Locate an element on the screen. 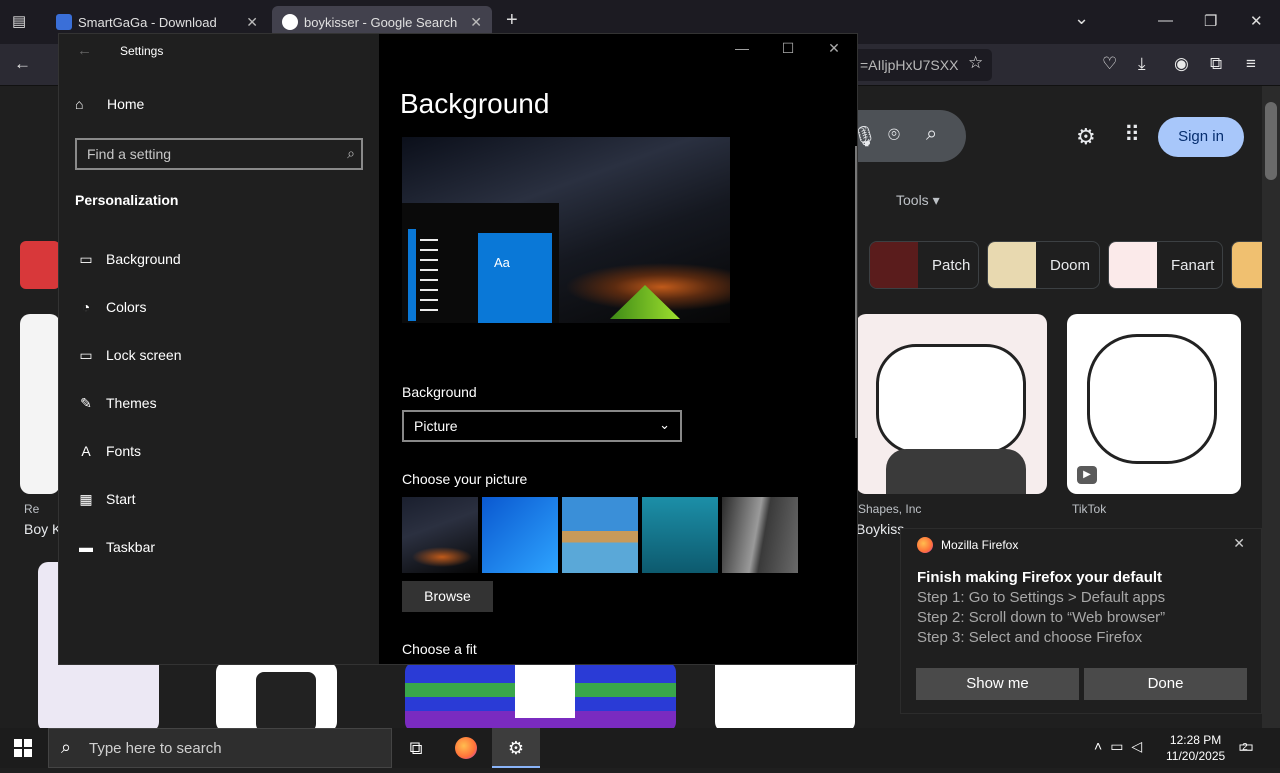  nav-item-start: ▦ Start is located at coordinates (219, 499).